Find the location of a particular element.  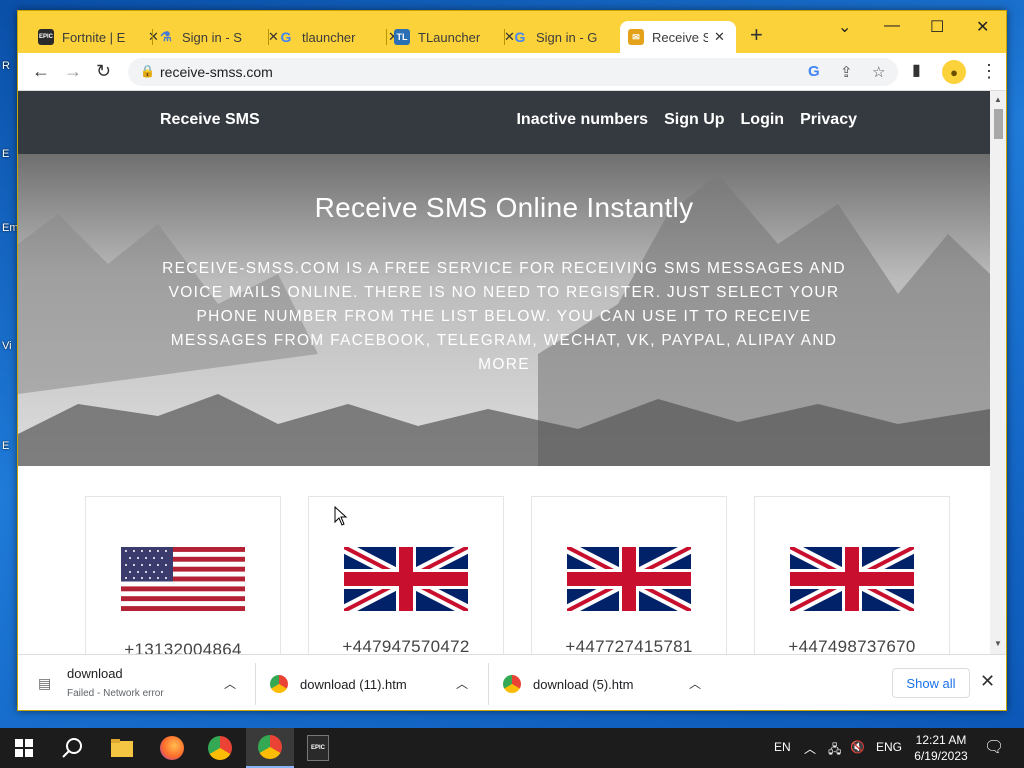

desktop-icon: Vi is located at coordinates (10, 346).